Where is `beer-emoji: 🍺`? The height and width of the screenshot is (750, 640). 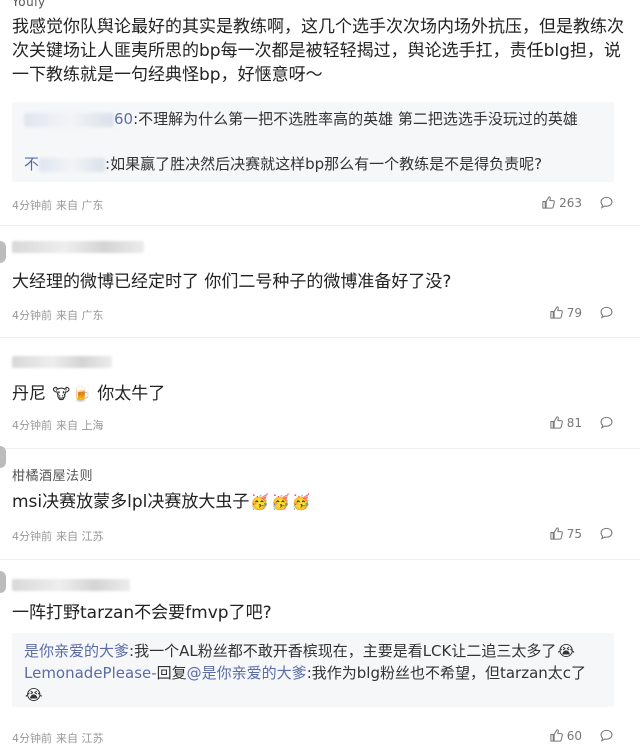 beer-emoji: 🍺 is located at coordinates (81, 394).